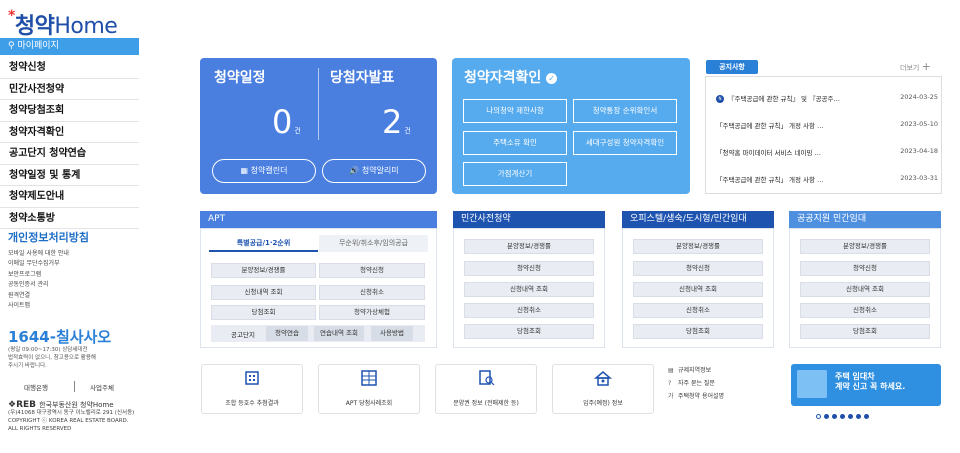  I want to click on apt-button: 신청취소, so click(372, 292).